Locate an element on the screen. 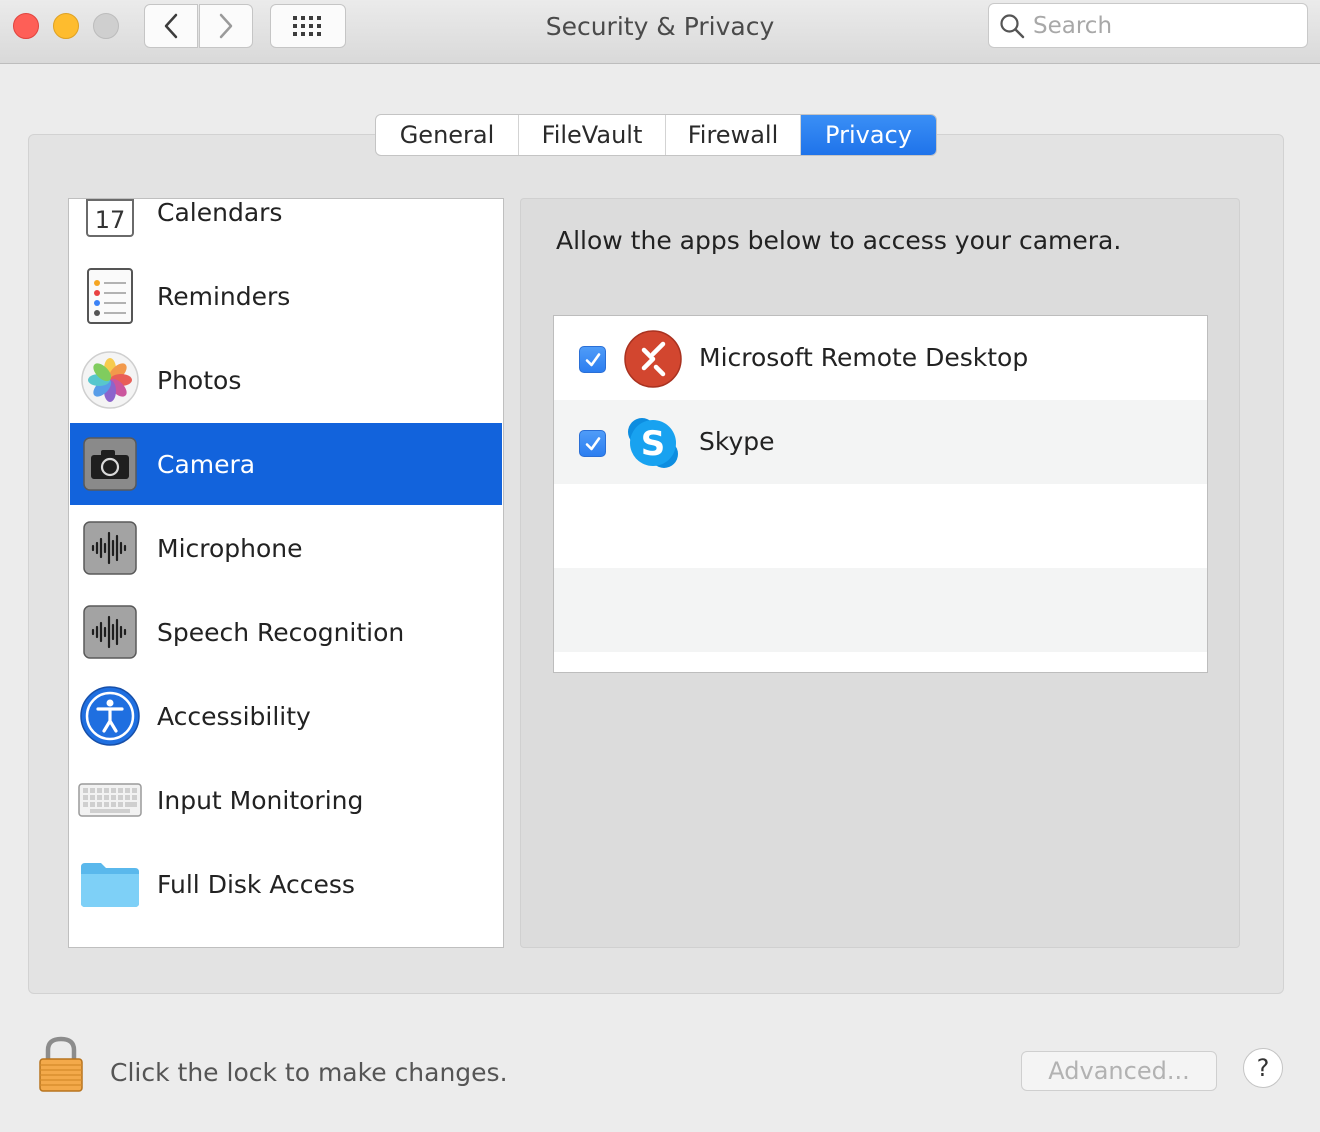  search-icon is located at coordinates (1012, 25).